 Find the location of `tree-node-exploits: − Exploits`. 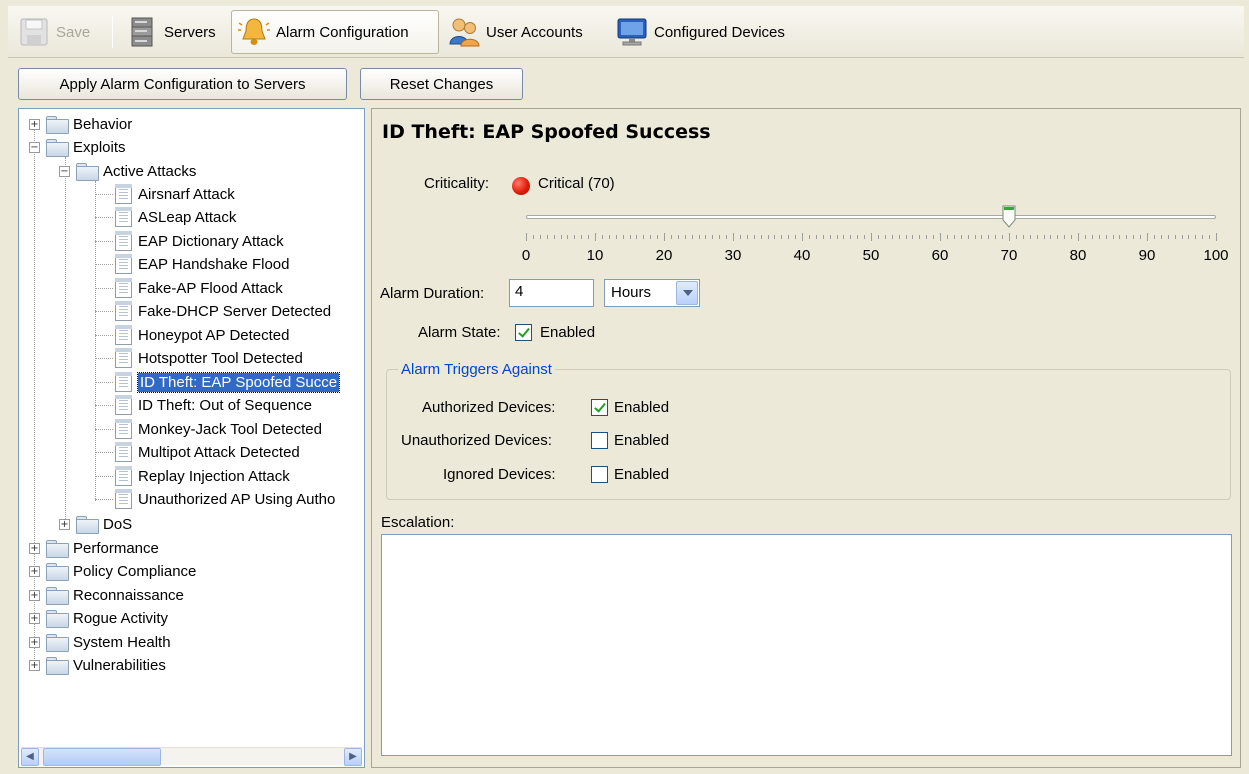

tree-node-exploits: − Exploits is located at coordinates (77, 147).